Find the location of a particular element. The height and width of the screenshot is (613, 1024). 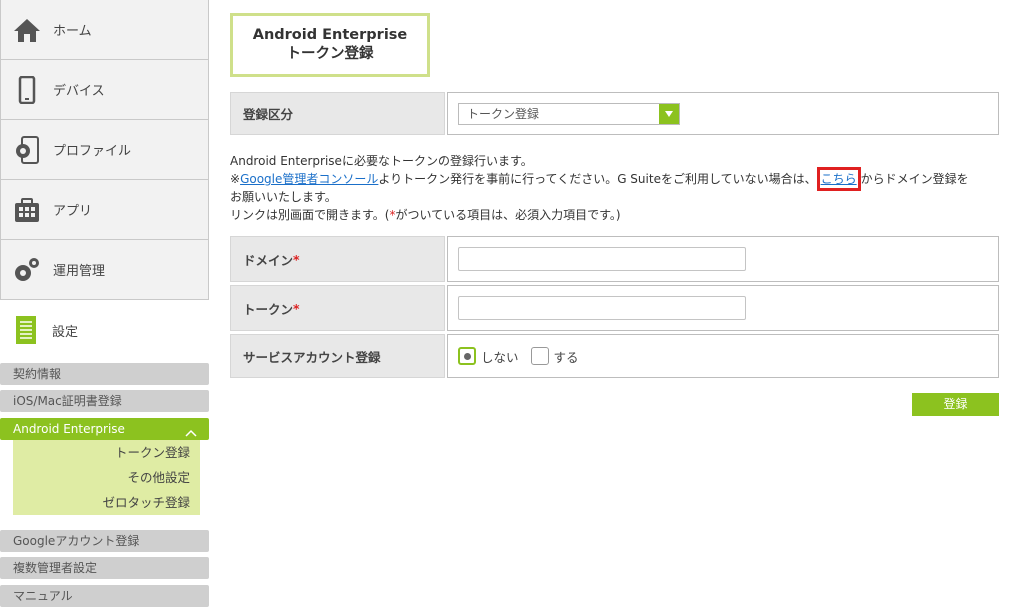

domain-input is located at coordinates (602, 259).